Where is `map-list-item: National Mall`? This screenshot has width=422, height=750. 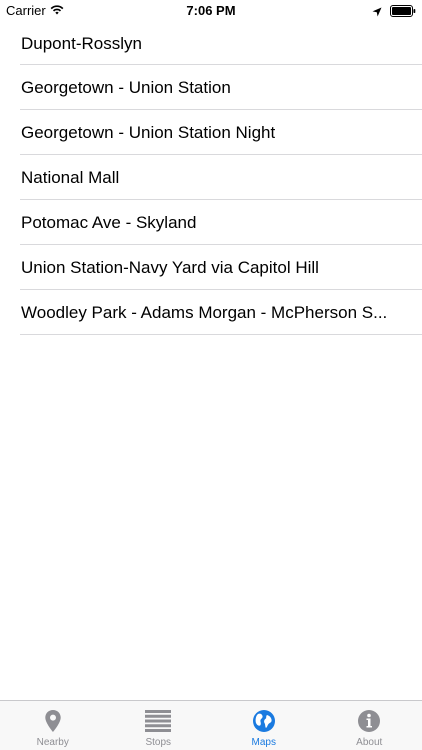
map-list-item: National Mall is located at coordinates (211, 177).